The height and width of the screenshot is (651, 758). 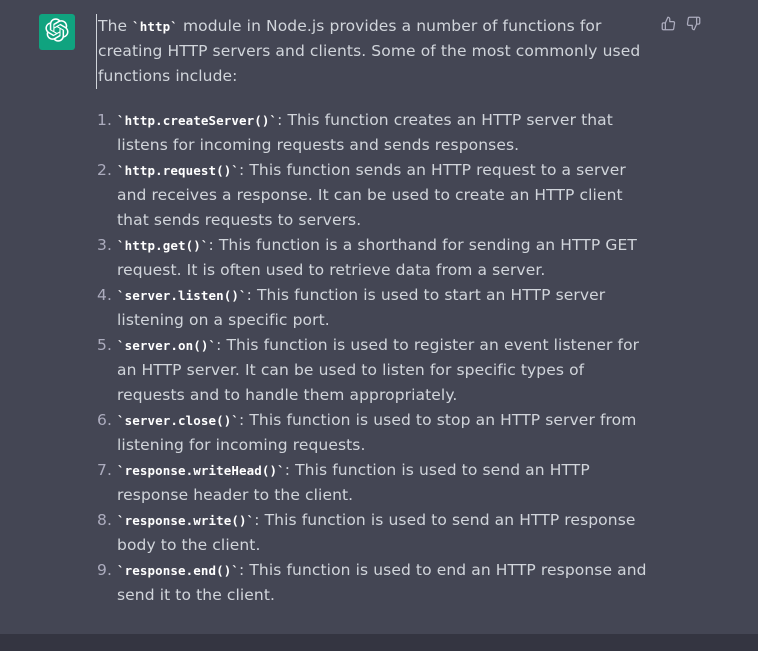 I want to click on assistant-avatar, so click(x=57, y=32).